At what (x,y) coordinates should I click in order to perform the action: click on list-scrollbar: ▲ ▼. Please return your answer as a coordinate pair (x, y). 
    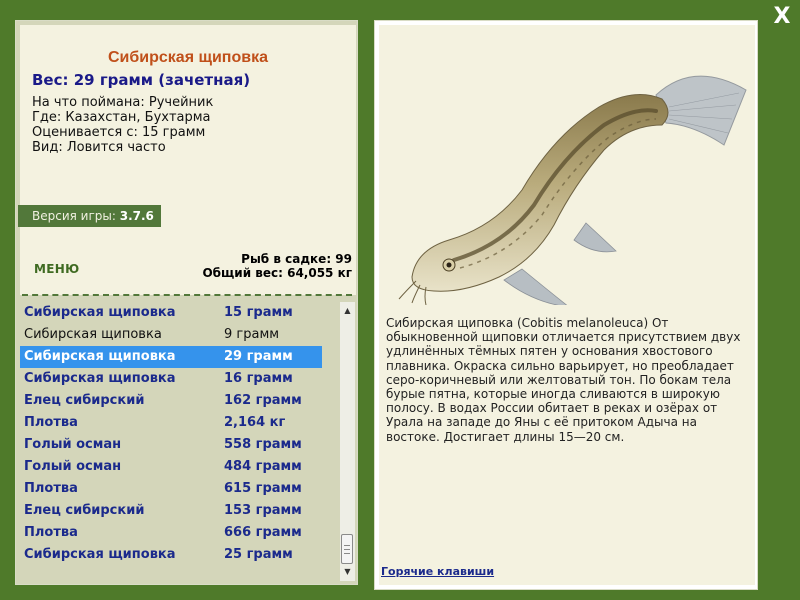
    Looking at the image, I should click on (347, 441).